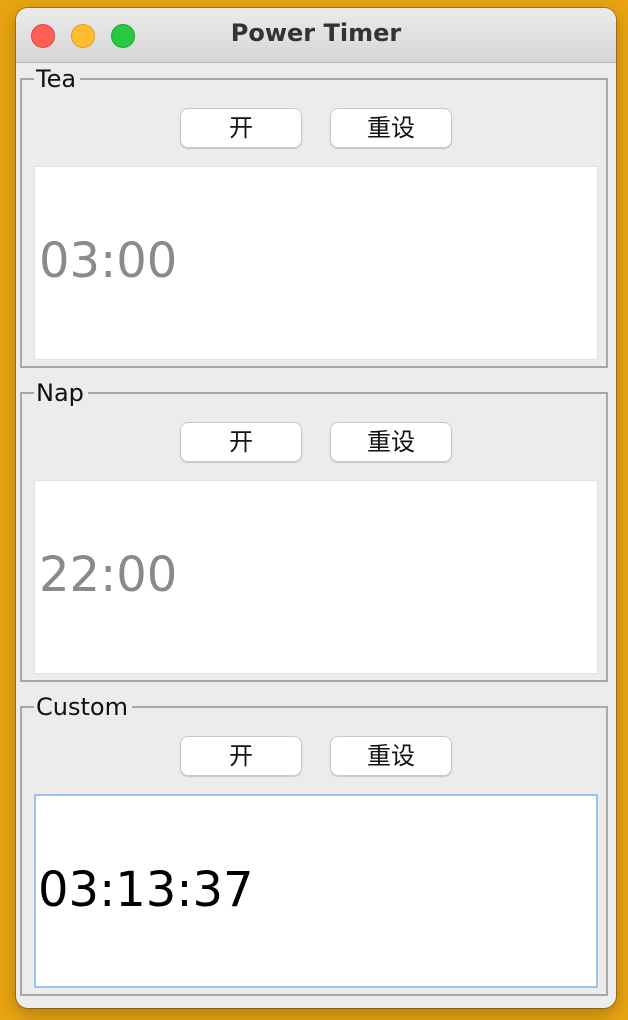 The height and width of the screenshot is (1020, 628). Describe the element at coordinates (241, 128) in the screenshot. I see `tea-start-button: 开` at that location.